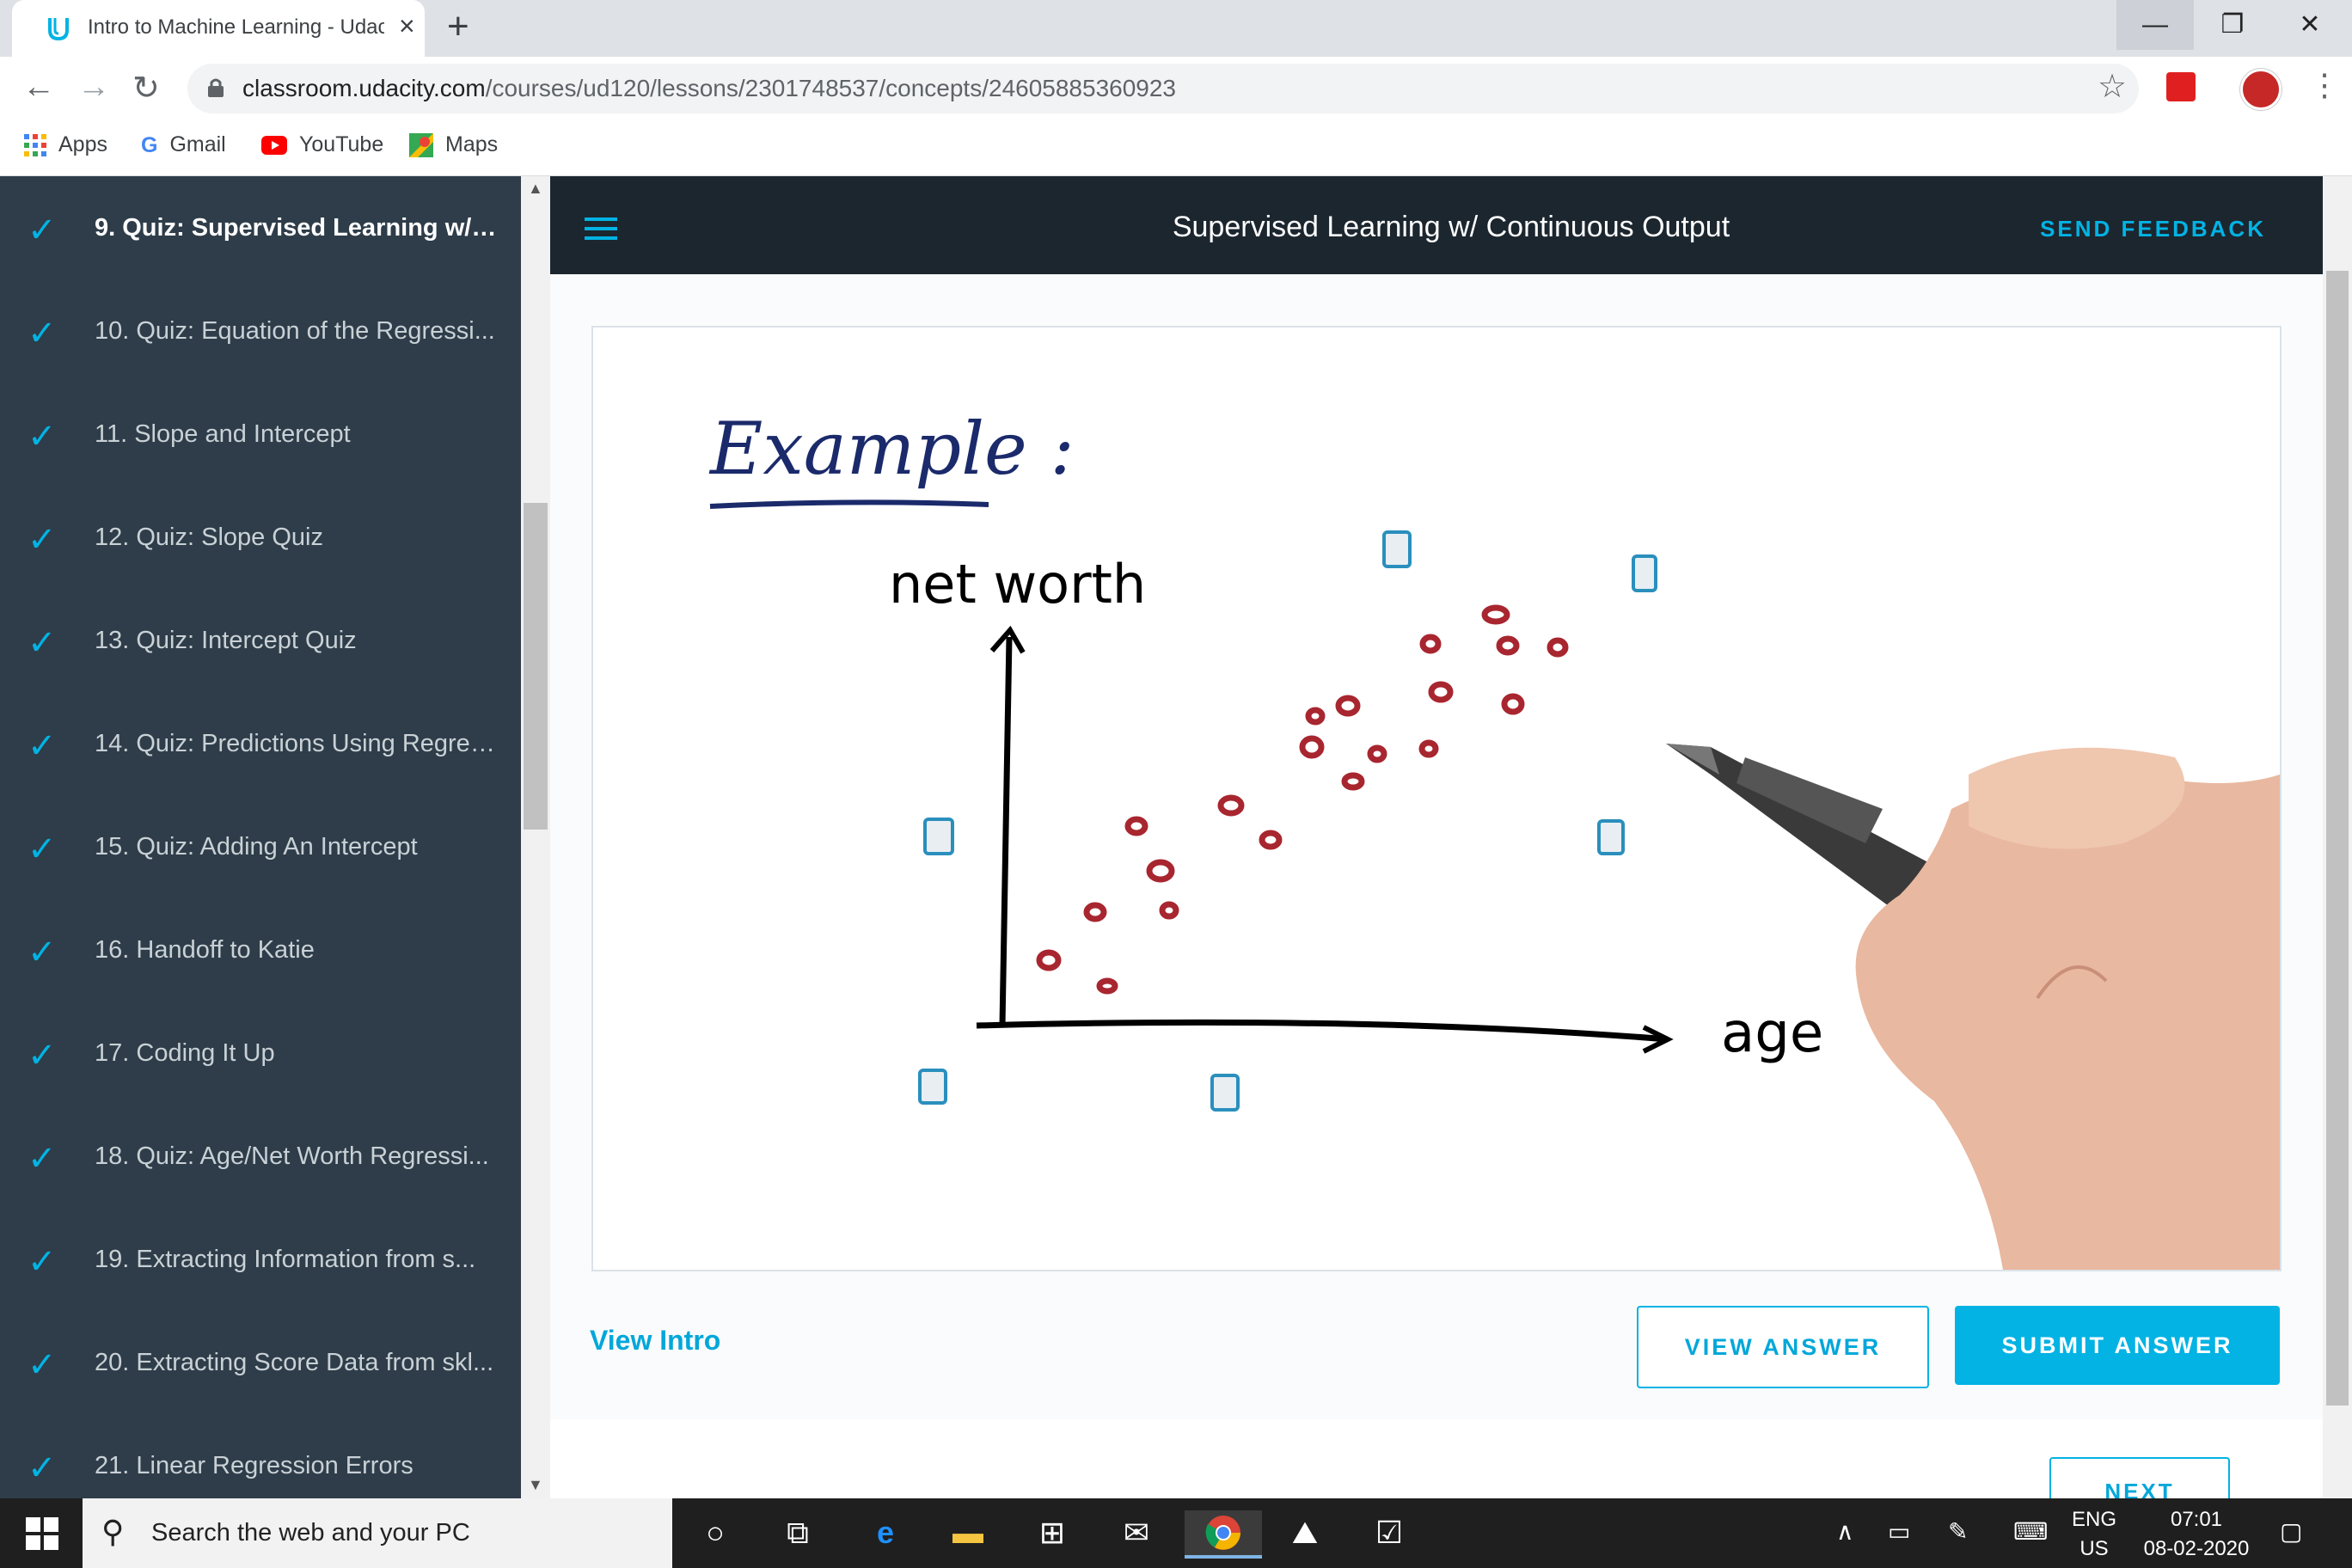 This screenshot has width=2352, height=1568. I want to click on view-answer-button: VIEW ANSWER, so click(1783, 1347).